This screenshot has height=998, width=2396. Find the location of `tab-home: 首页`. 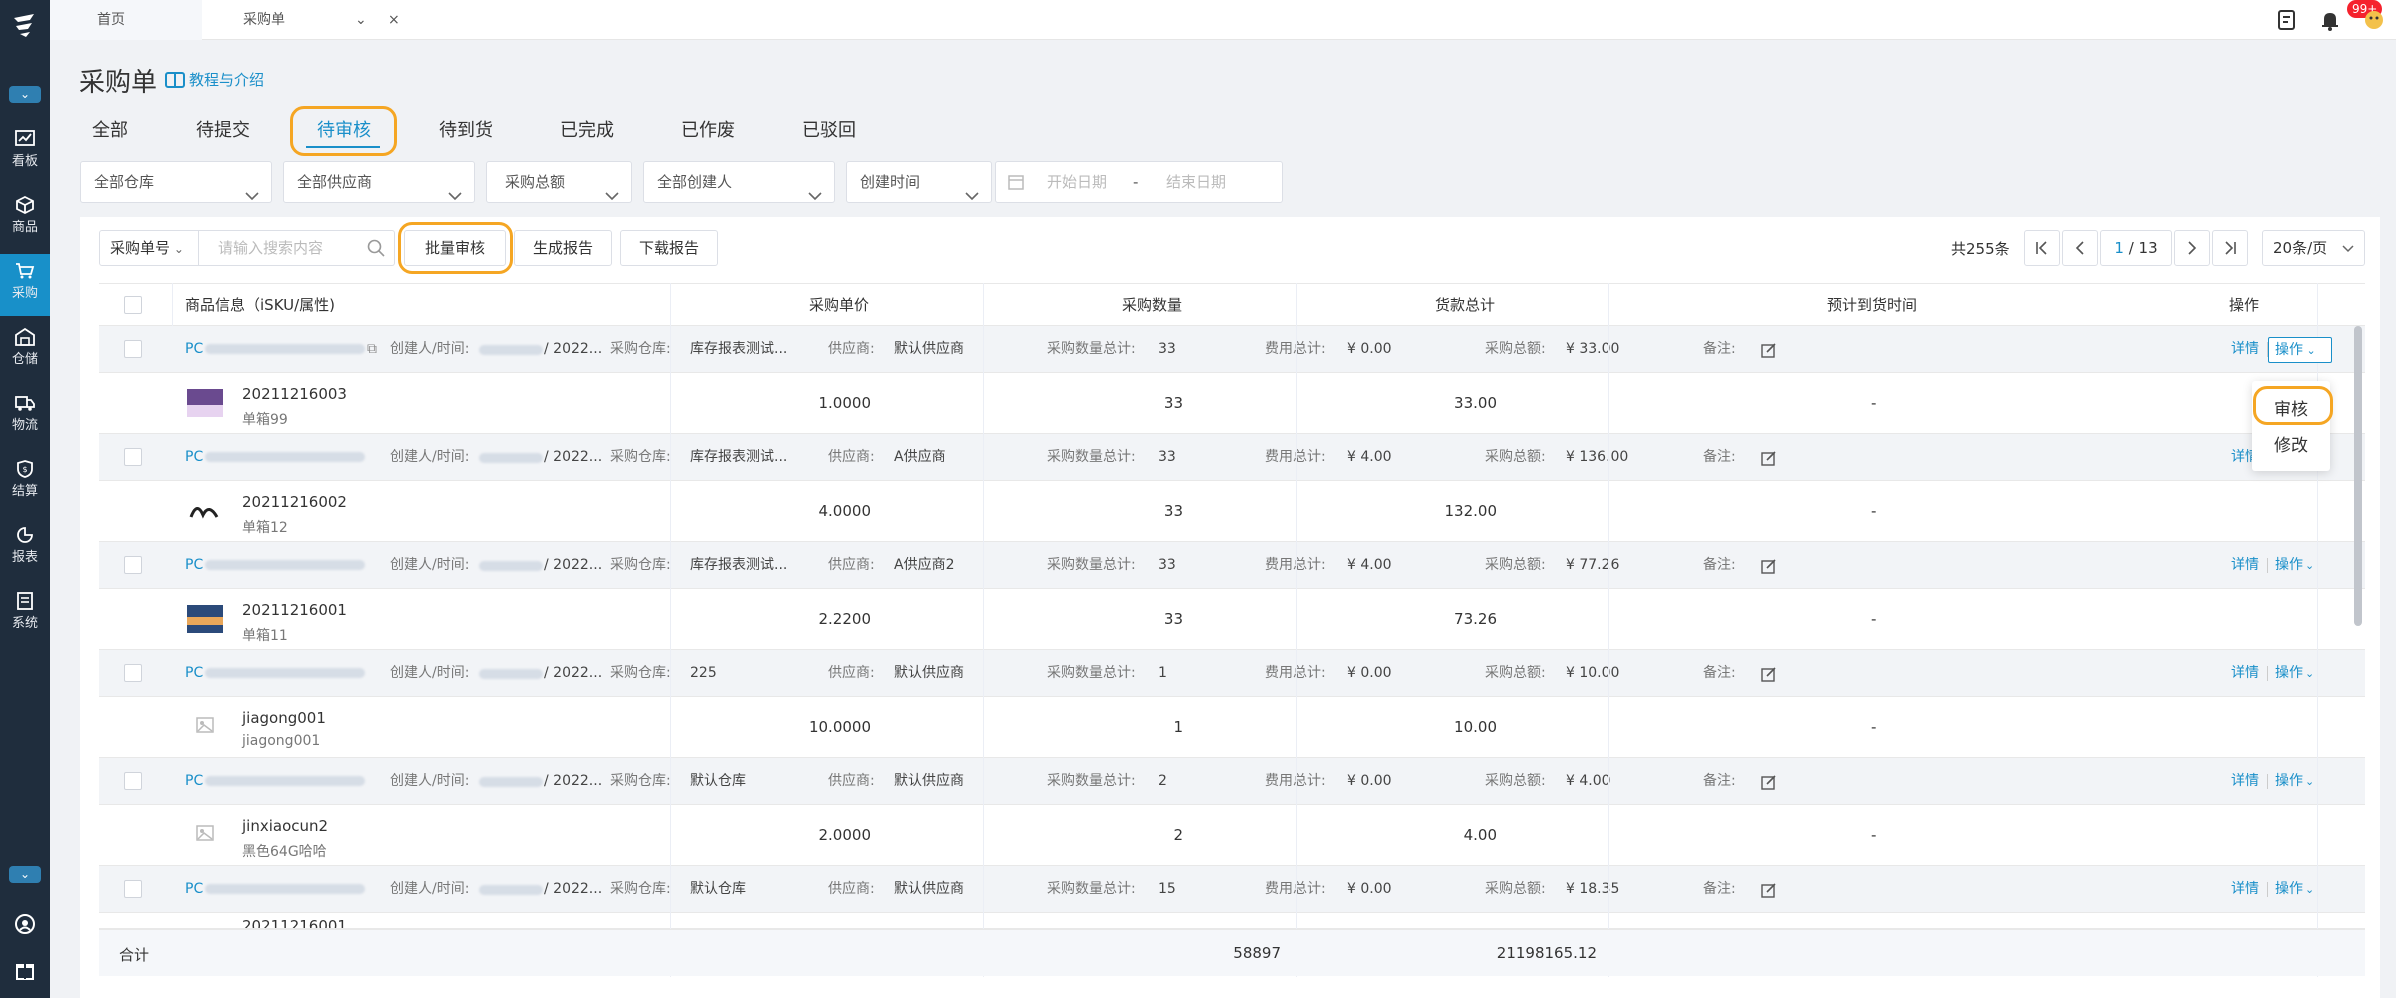

tab-home: 首页 is located at coordinates (126, 20).